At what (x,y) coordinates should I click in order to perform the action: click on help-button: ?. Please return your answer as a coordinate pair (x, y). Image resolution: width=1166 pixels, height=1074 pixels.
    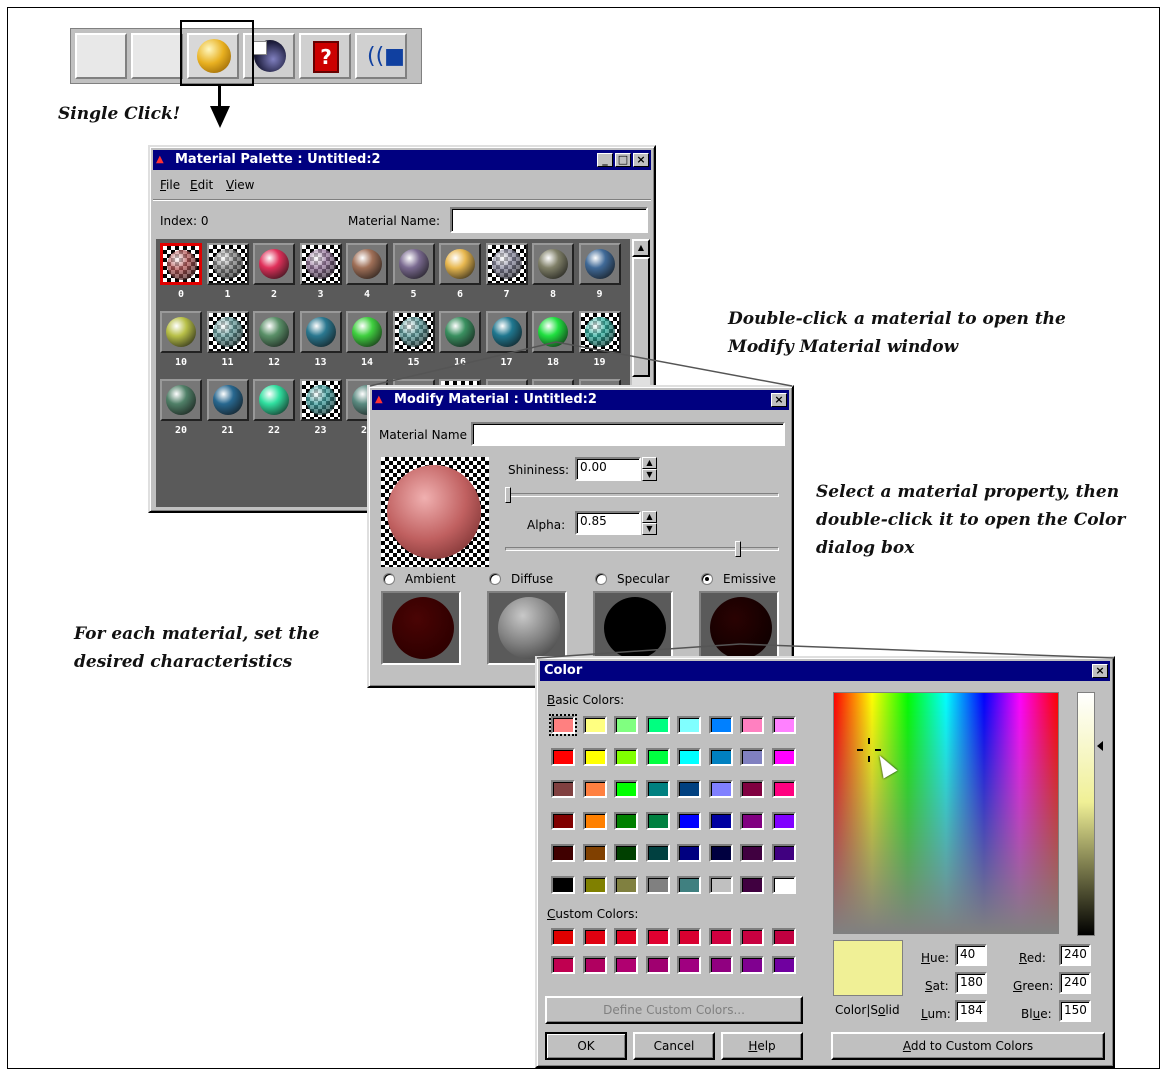
    Looking at the image, I should click on (325, 56).